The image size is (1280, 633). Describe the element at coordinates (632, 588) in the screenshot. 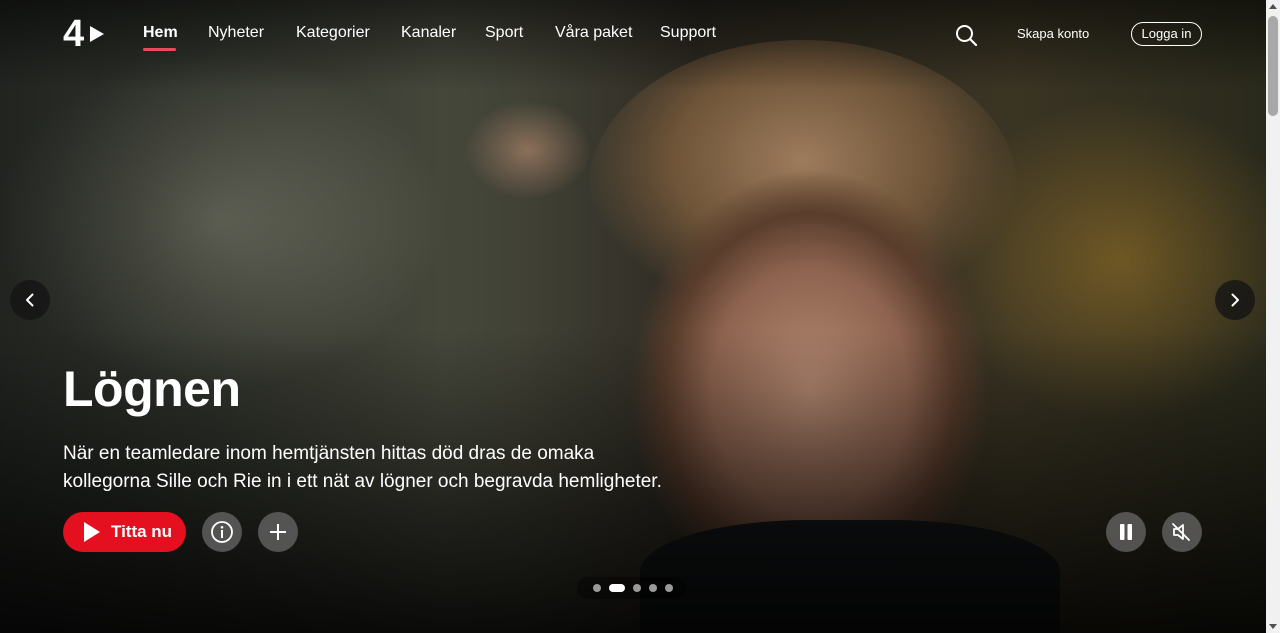

I see `carousel-indicators` at that location.